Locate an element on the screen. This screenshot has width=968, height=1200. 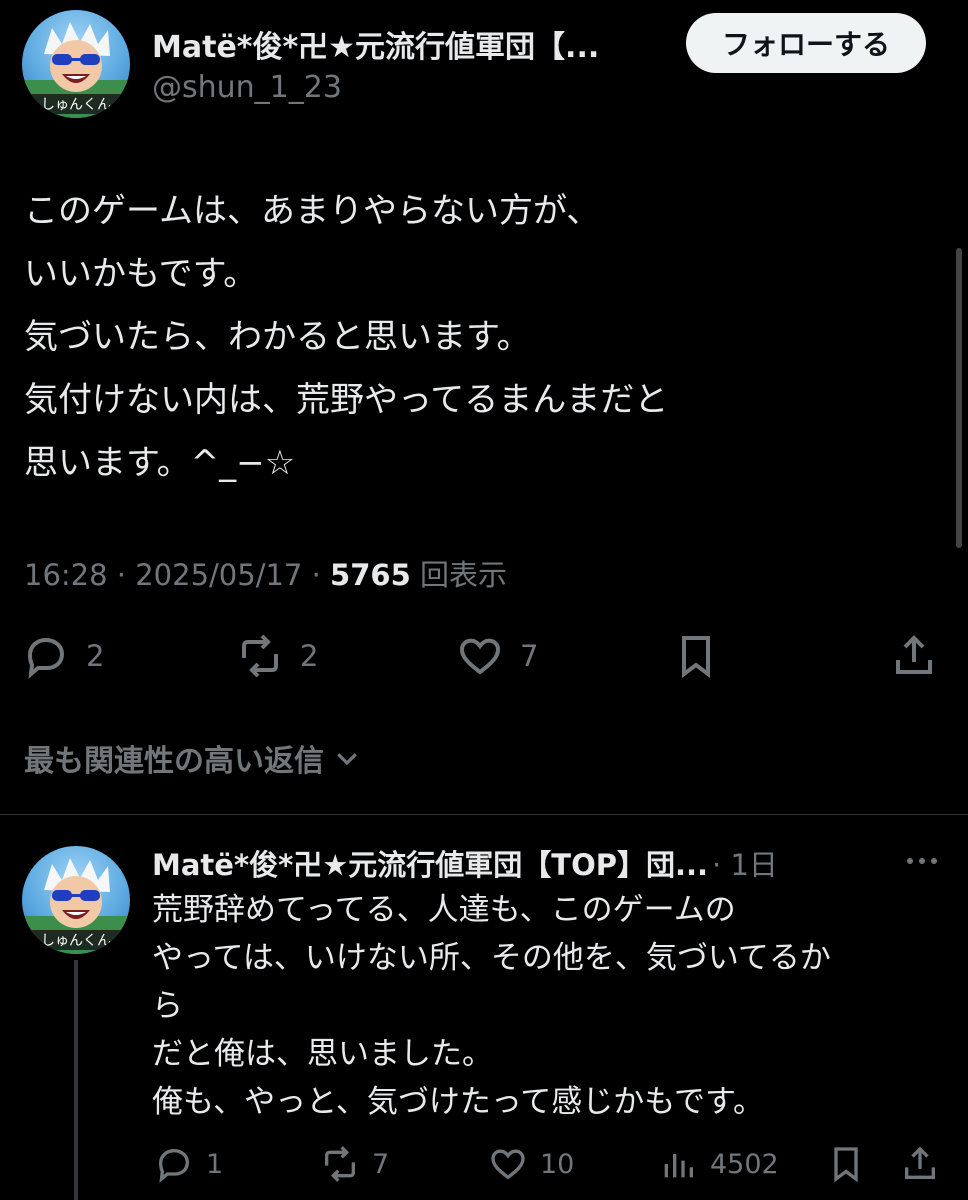
repost-count: 2 is located at coordinates (309, 656).